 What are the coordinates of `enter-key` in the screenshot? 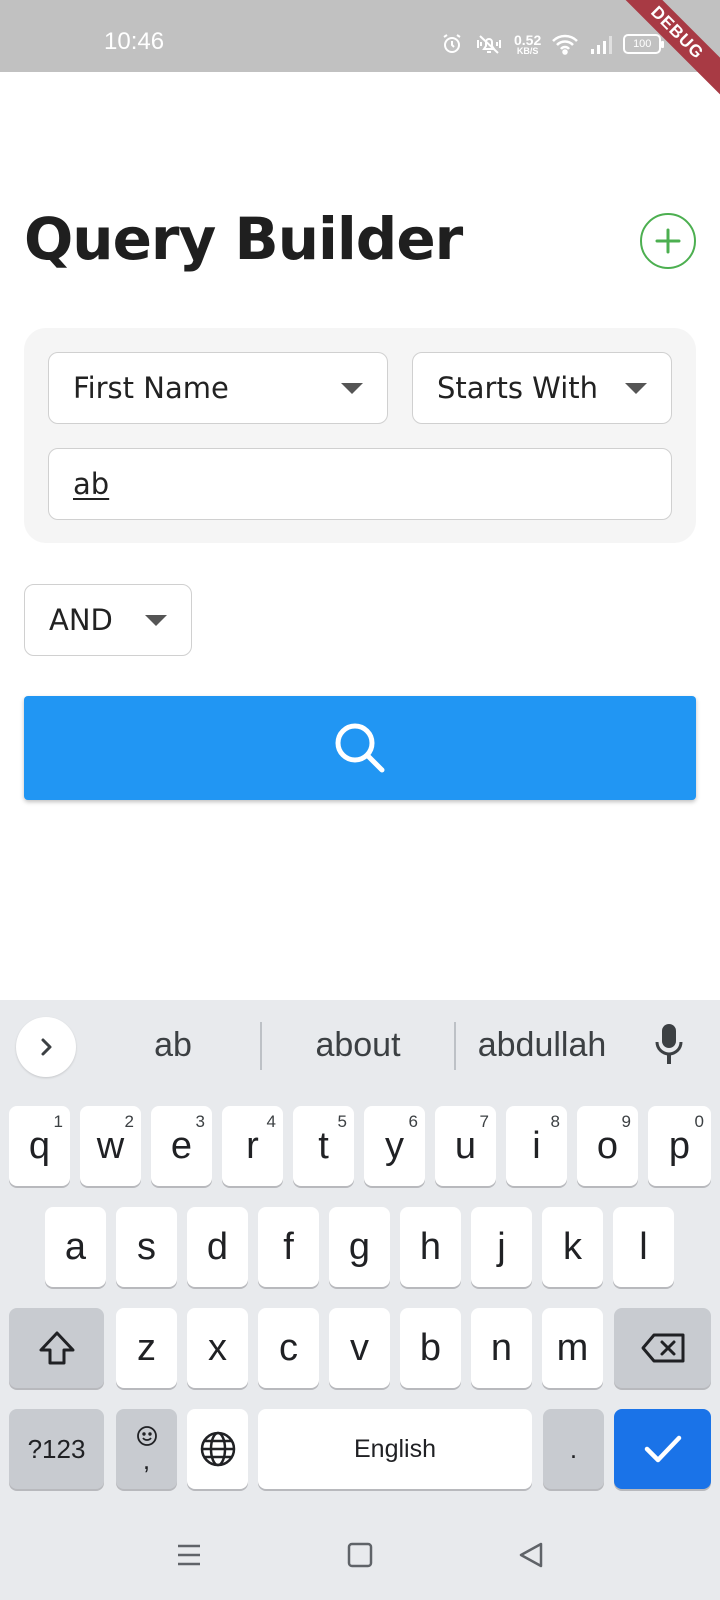 It's located at (662, 1449).